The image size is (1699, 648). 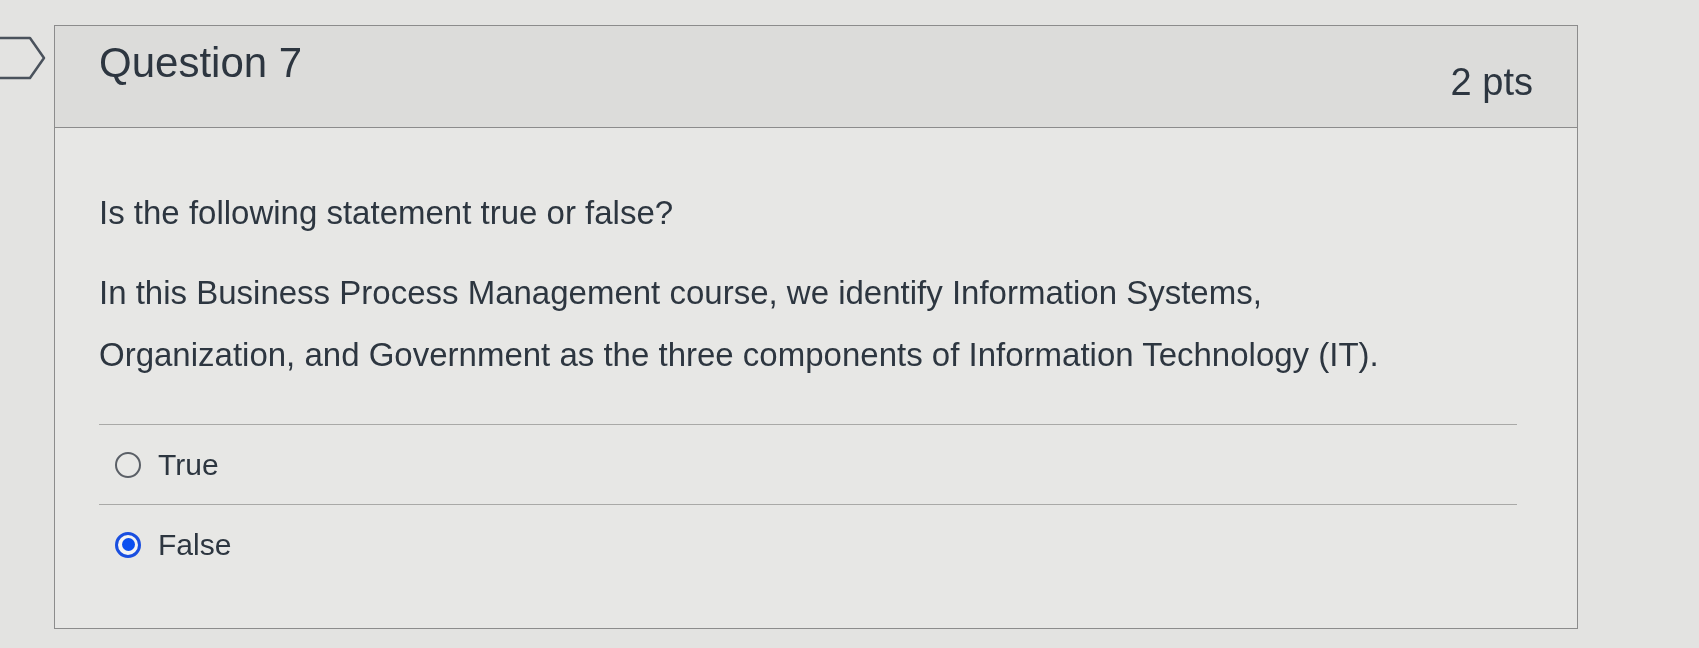 I want to click on question-prompt: Is the following statement true or false?, so click(x=386, y=213).